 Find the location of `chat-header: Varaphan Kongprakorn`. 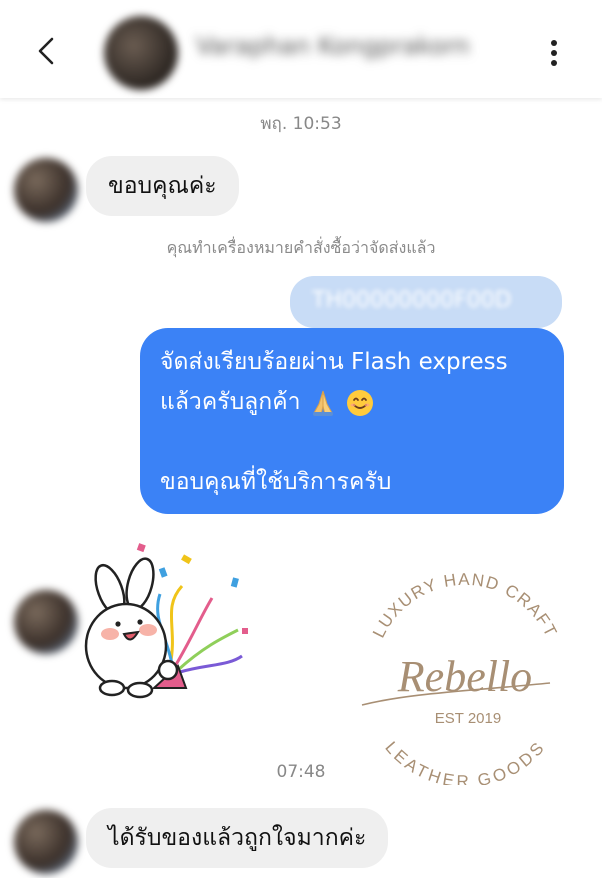

chat-header: Varaphan Kongprakorn is located at coordinates (301, 49).